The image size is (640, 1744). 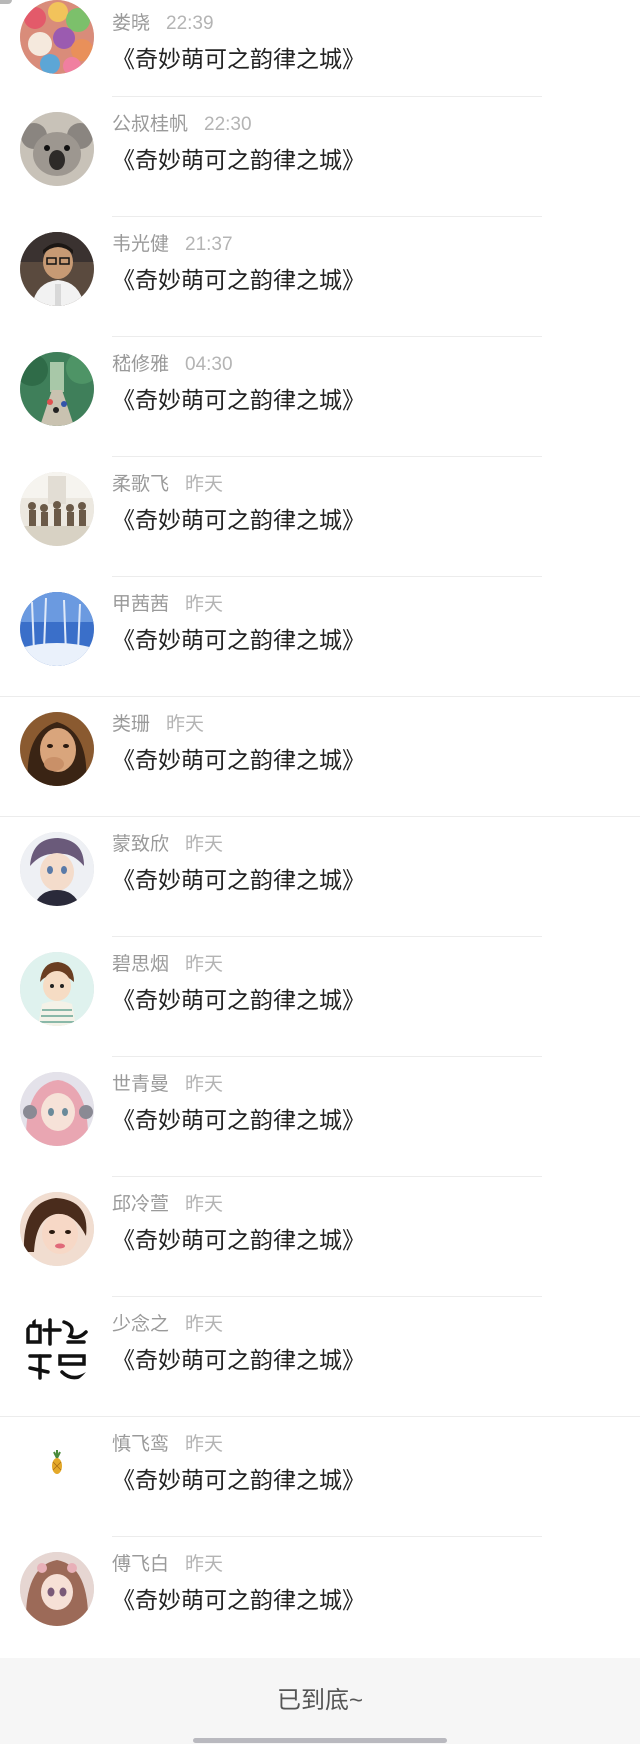 I want to click on contact-name: 甲茜茜 昨天, so click(x=167, y=602).